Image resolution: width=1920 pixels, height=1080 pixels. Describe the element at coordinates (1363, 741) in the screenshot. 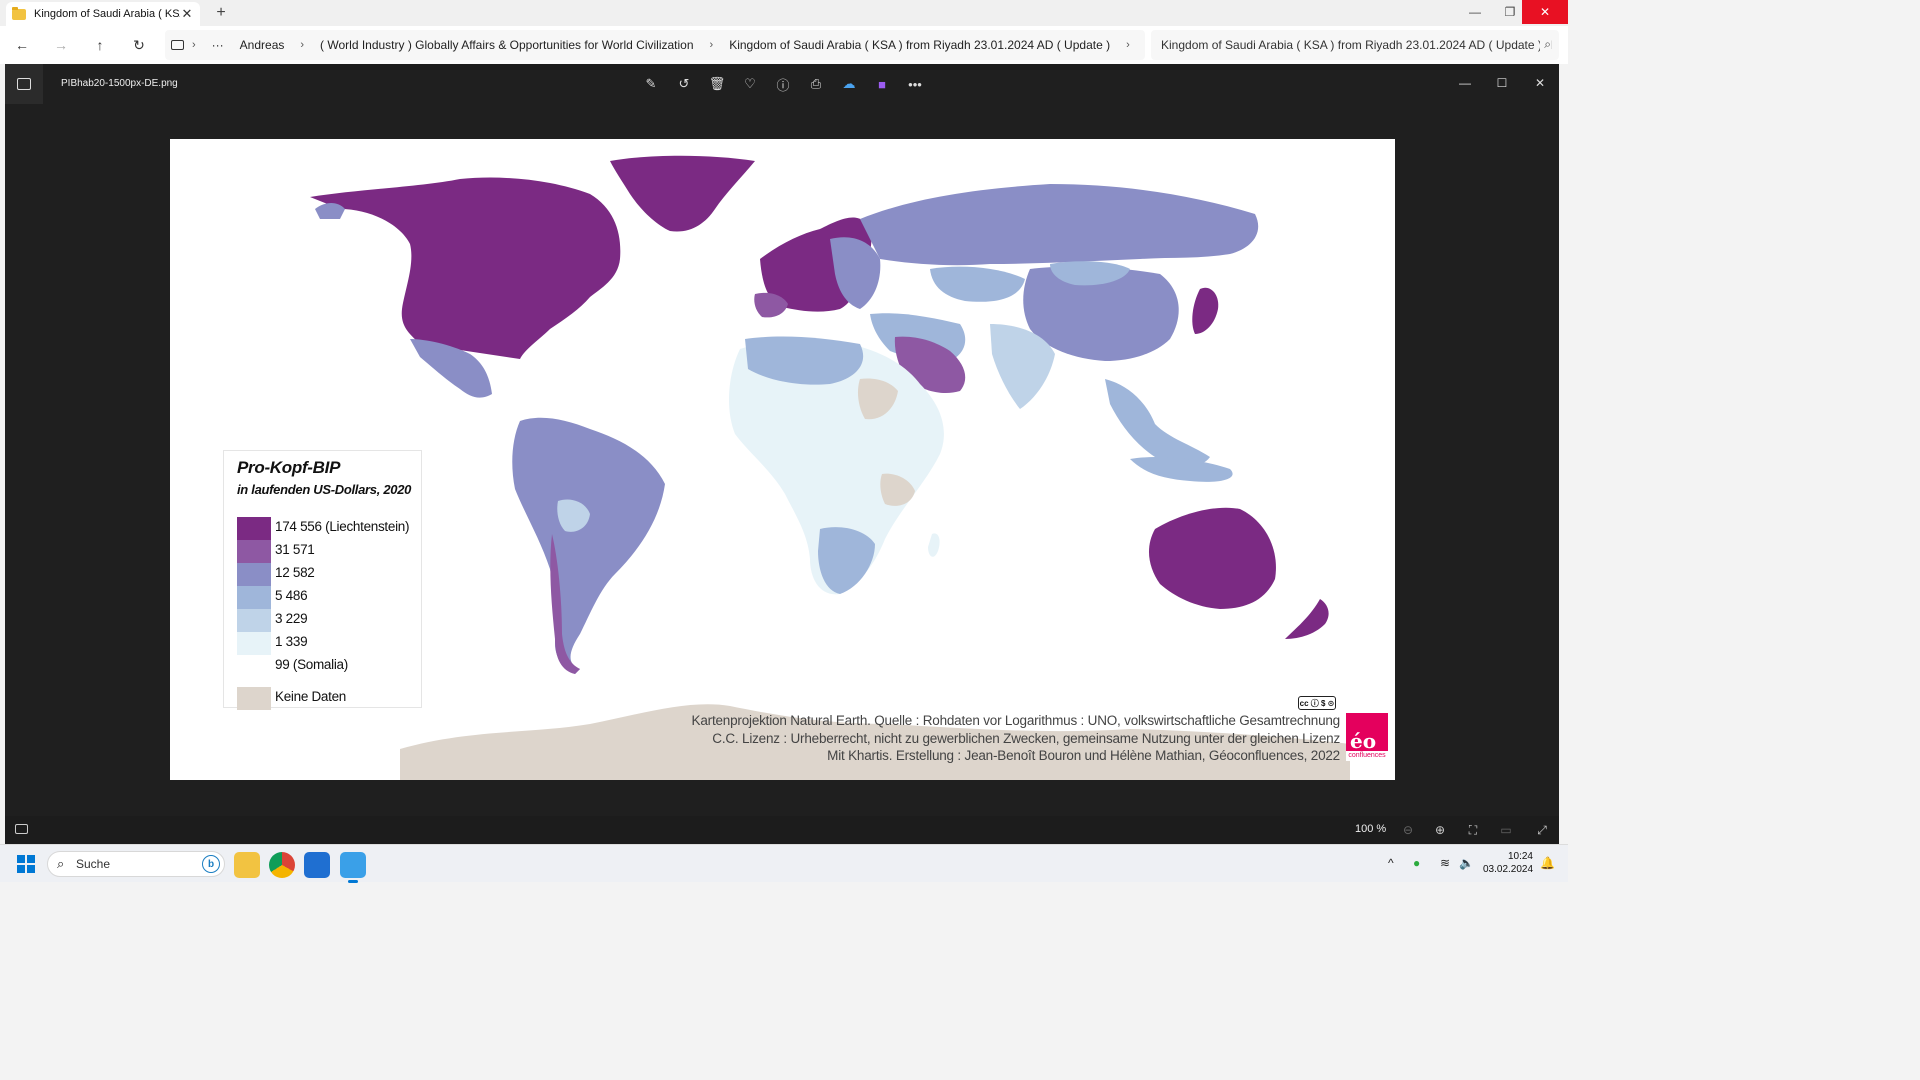

I see `logo-text: éo` at that location.